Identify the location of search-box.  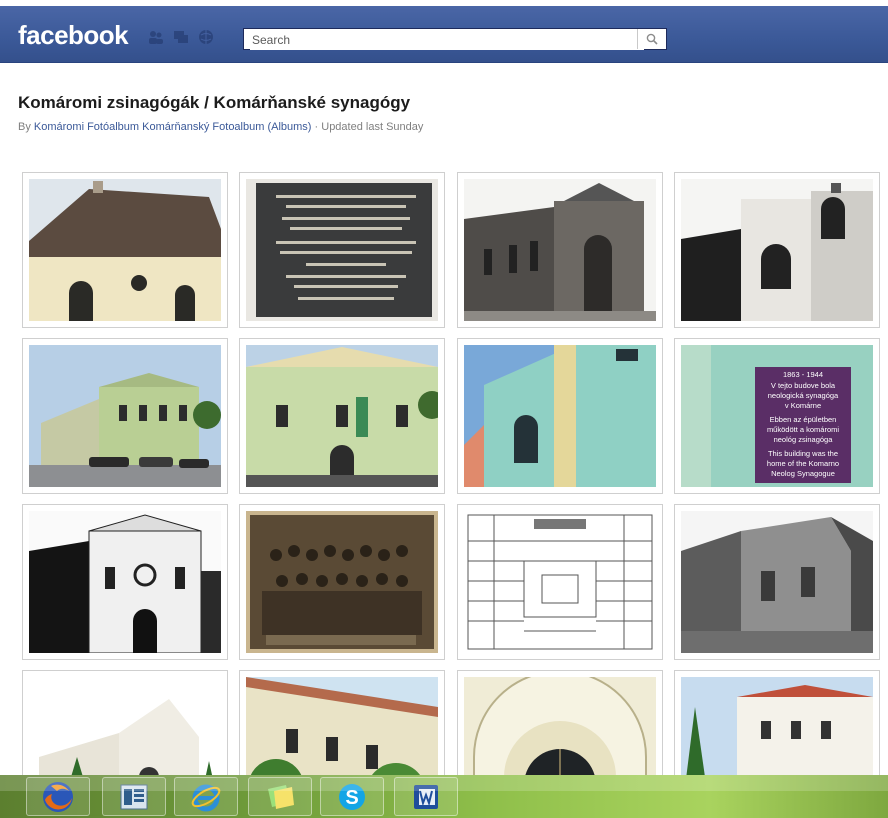
(455, 39).